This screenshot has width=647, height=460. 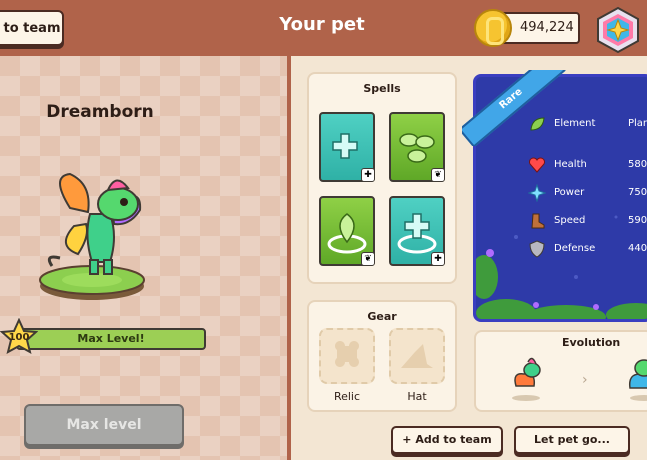 I want to click on stat-row-defense: Defense 440, so click(x=561, y=250).